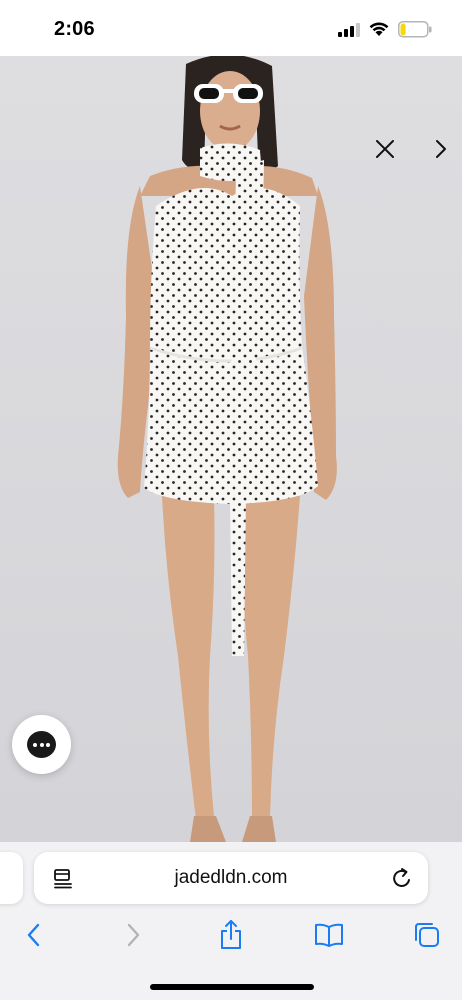 The width and height of the screenshot is (462, 1000). I want to click on status-bar: 2:06, so click(231, 28).